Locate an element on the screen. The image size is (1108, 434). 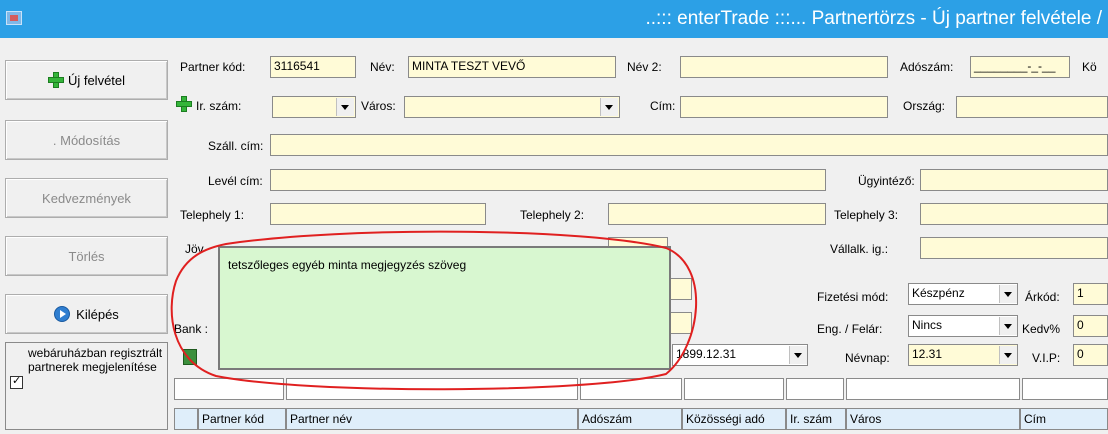
site2-field is located at coordinates (717, 214).